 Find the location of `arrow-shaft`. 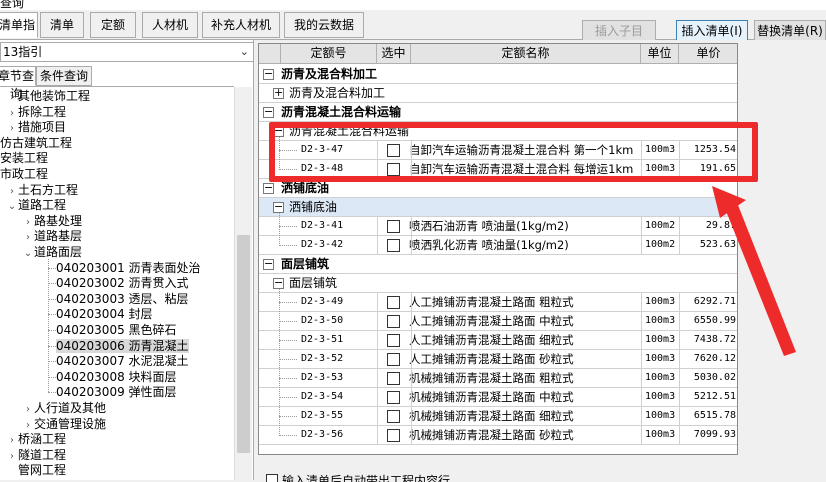

arrow-shaft is located at coordinates (760, 278).